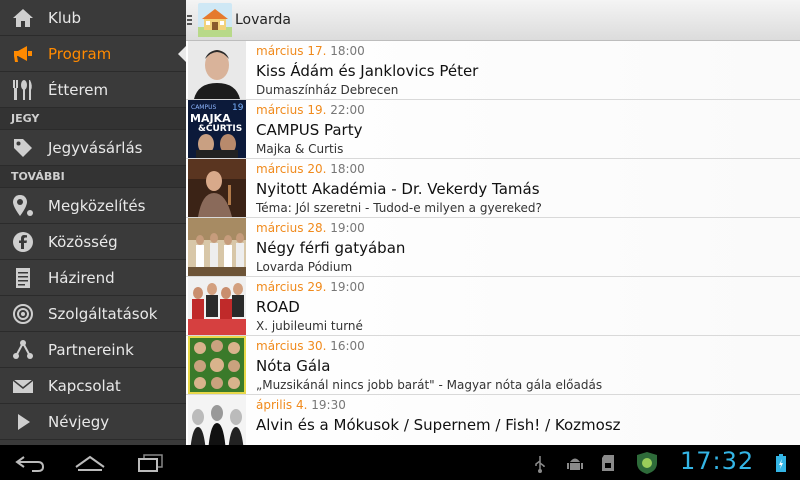 The height and width of the screenshot is (480, 800). What do you see at coordinates (23, 386) in the screenshot?
I see `mail-icon` at bounding box center [23, 386].